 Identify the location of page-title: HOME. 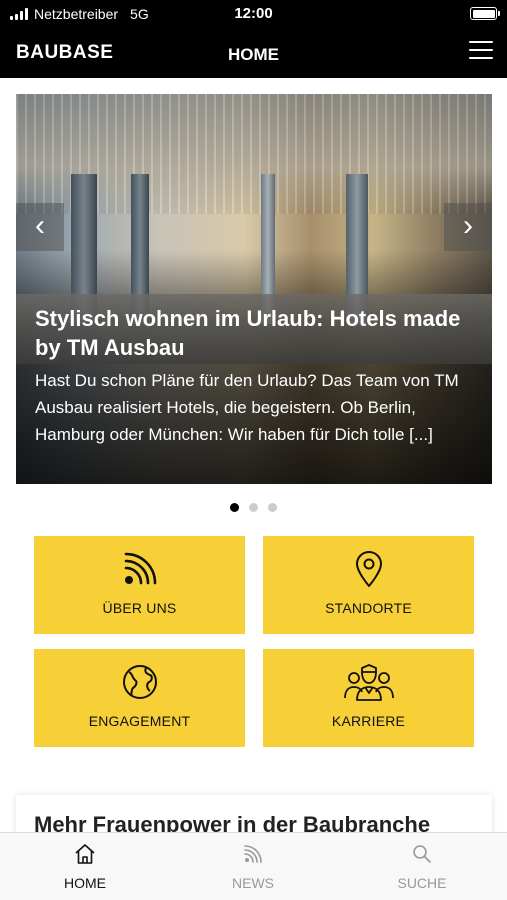
(253, 54).